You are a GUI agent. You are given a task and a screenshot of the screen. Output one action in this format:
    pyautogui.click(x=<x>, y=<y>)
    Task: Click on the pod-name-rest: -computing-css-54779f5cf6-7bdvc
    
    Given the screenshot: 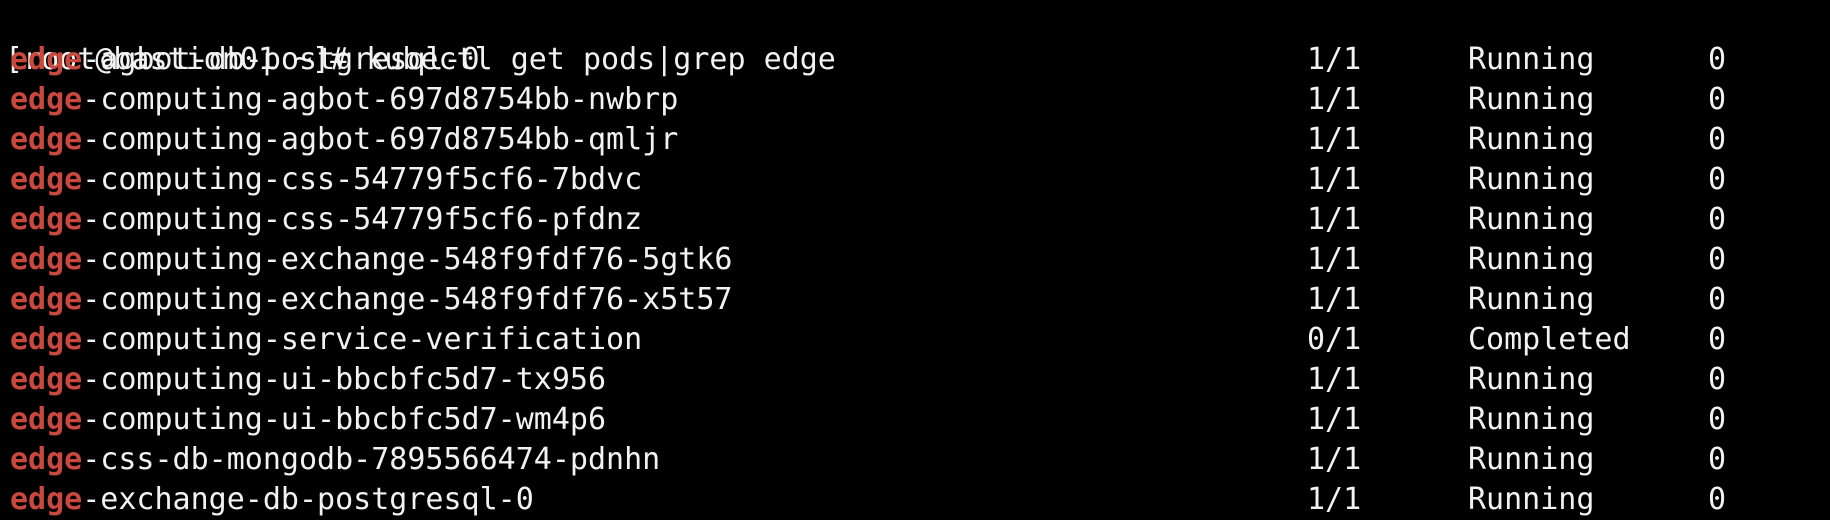 What is the action you would take?
    pyautogui.click(x=362, y=179)
    